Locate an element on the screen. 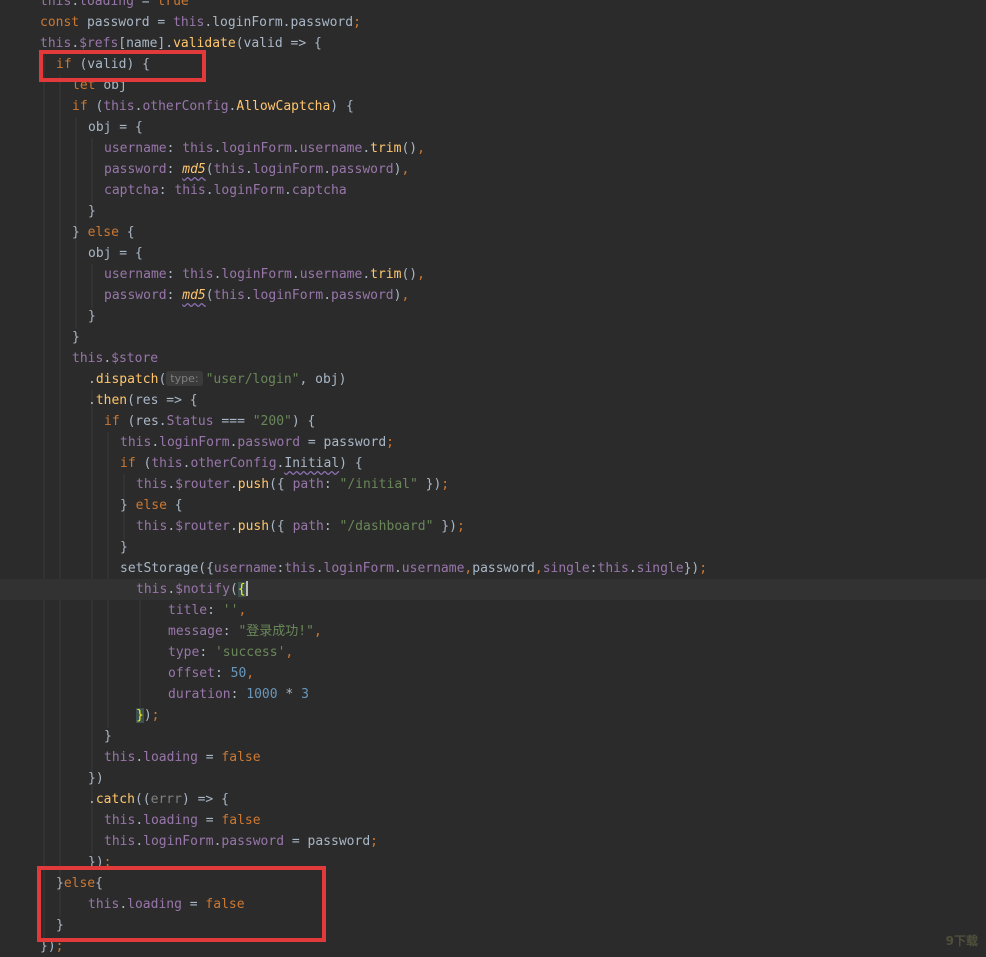 The width and height of the screenshot is (986, 957). code-token: 1000 is located at coordinates (262, 694).